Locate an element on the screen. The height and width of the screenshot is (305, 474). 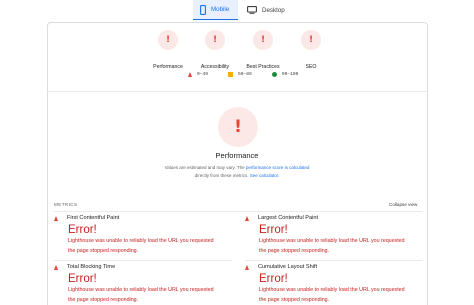
category-performance: ! Performance is located at coordinates (168, 50).